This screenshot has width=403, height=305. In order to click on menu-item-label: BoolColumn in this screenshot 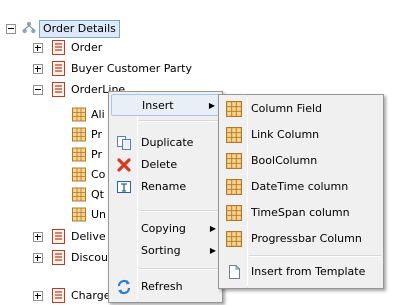, I will do `click(284, 160)`.